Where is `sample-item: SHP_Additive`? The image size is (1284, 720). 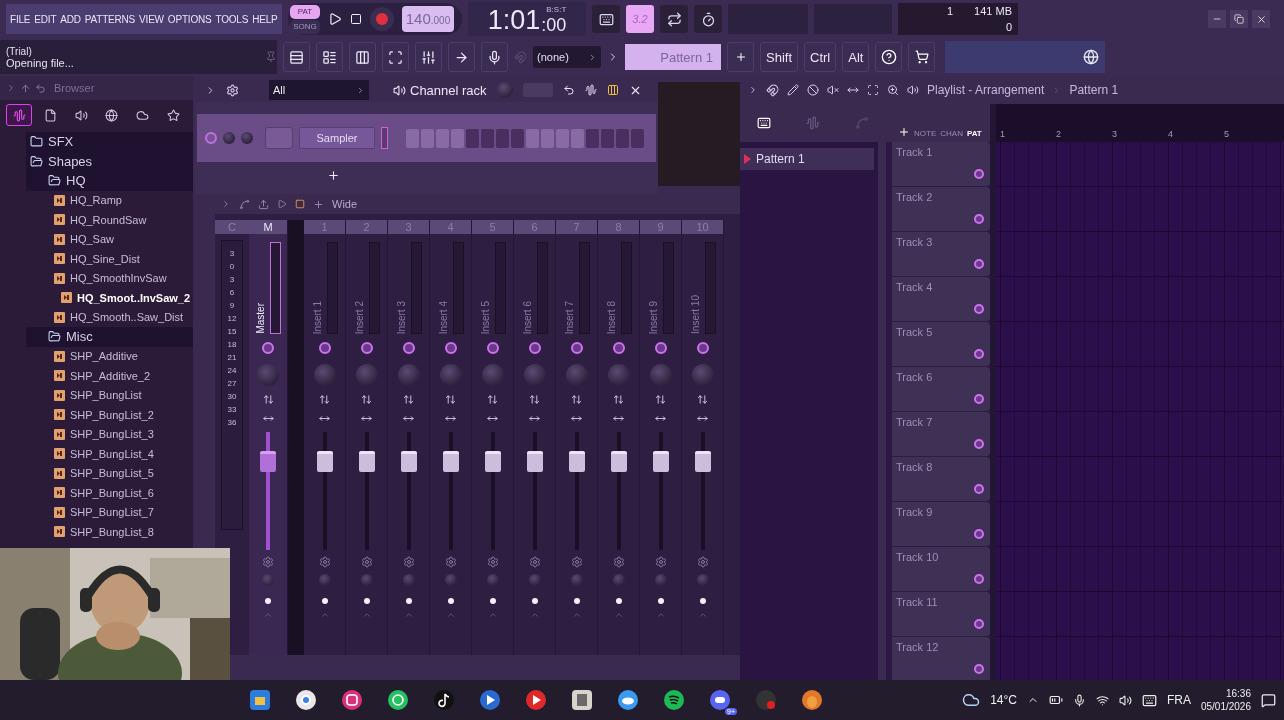
sample-item: SHP_Additive is located at coordinates (109, 356).